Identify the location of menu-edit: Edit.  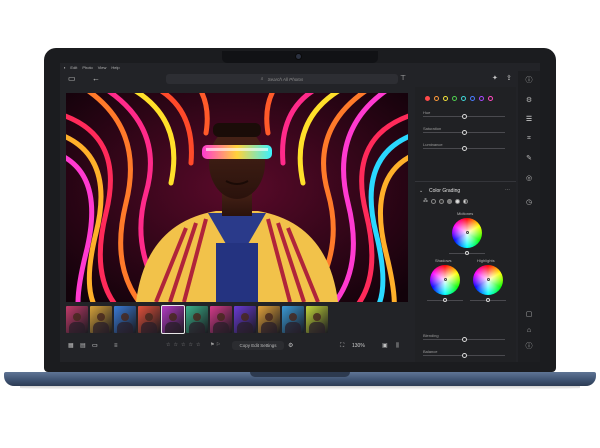
(73, 67).